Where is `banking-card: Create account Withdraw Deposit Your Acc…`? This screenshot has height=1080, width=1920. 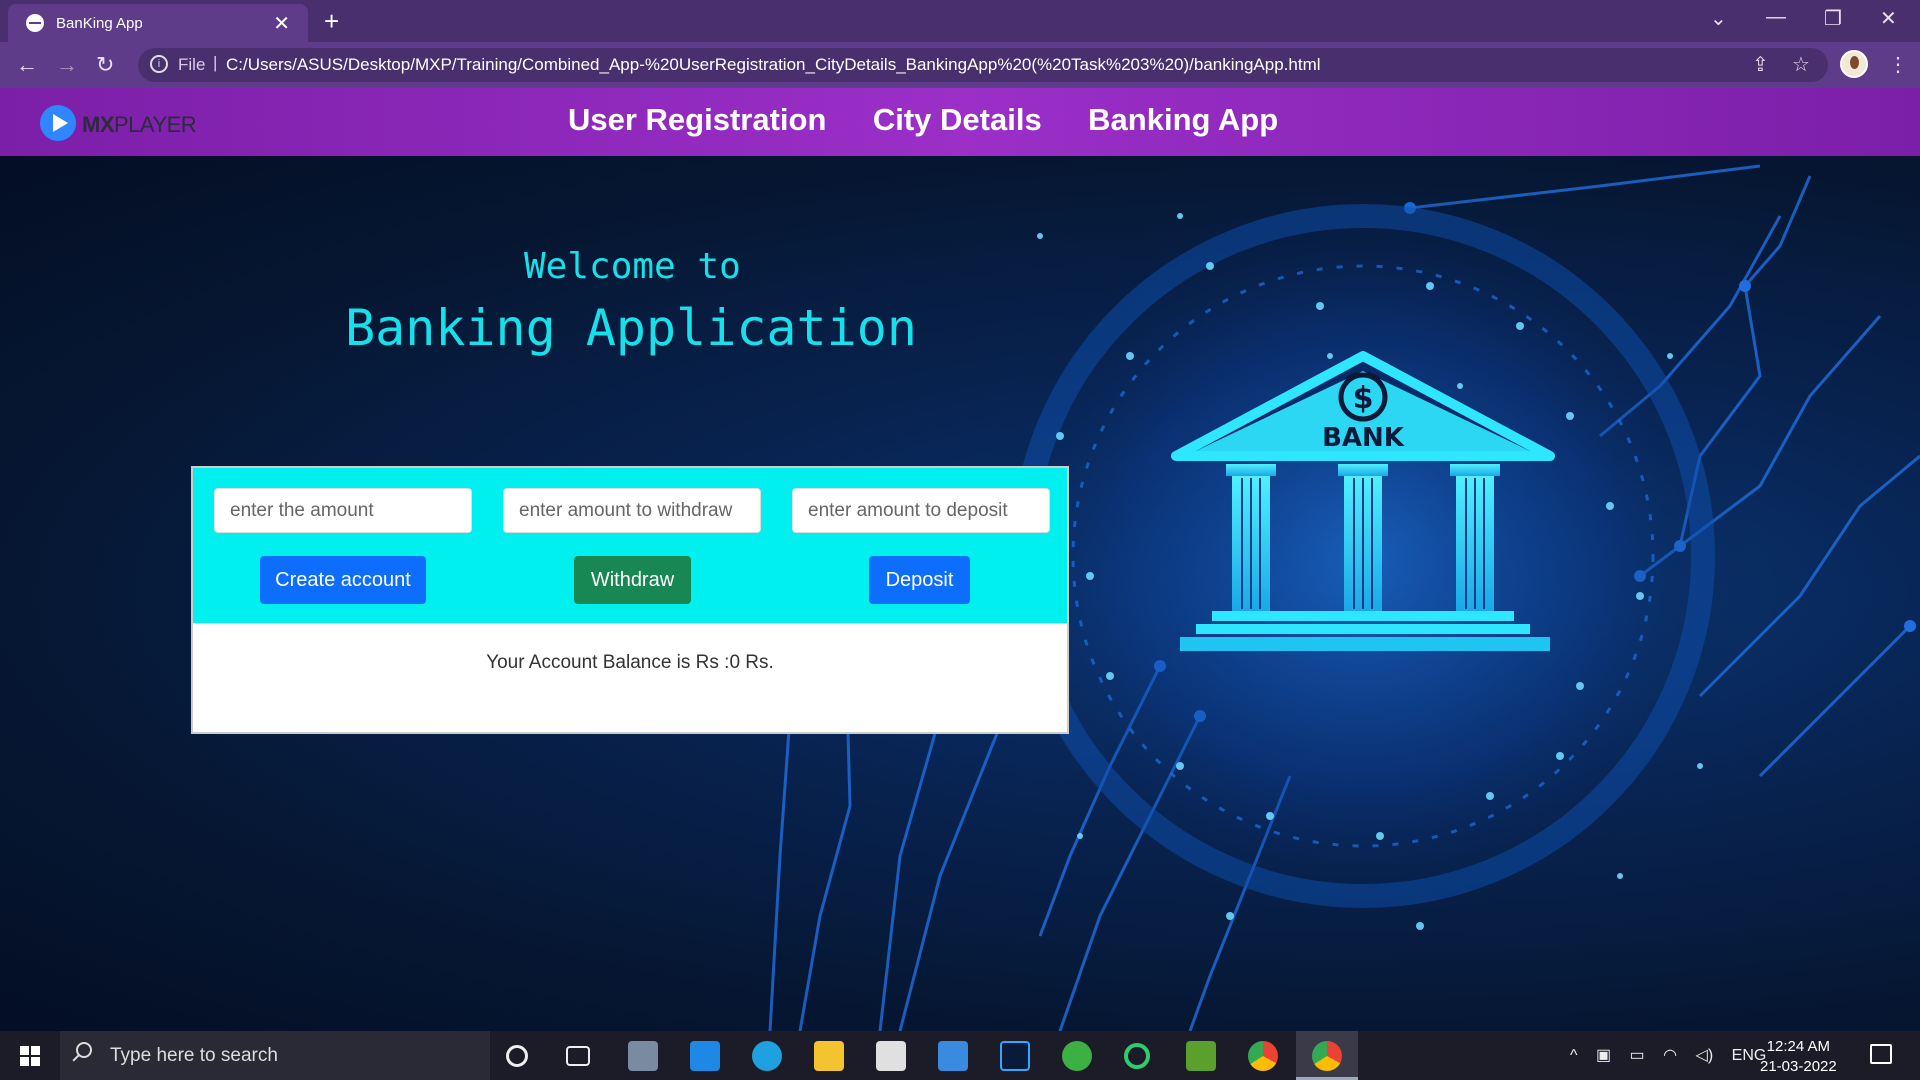 banking-card: Create account Withdraw Deposit Your Acc… is located at coordinates (630, 600).